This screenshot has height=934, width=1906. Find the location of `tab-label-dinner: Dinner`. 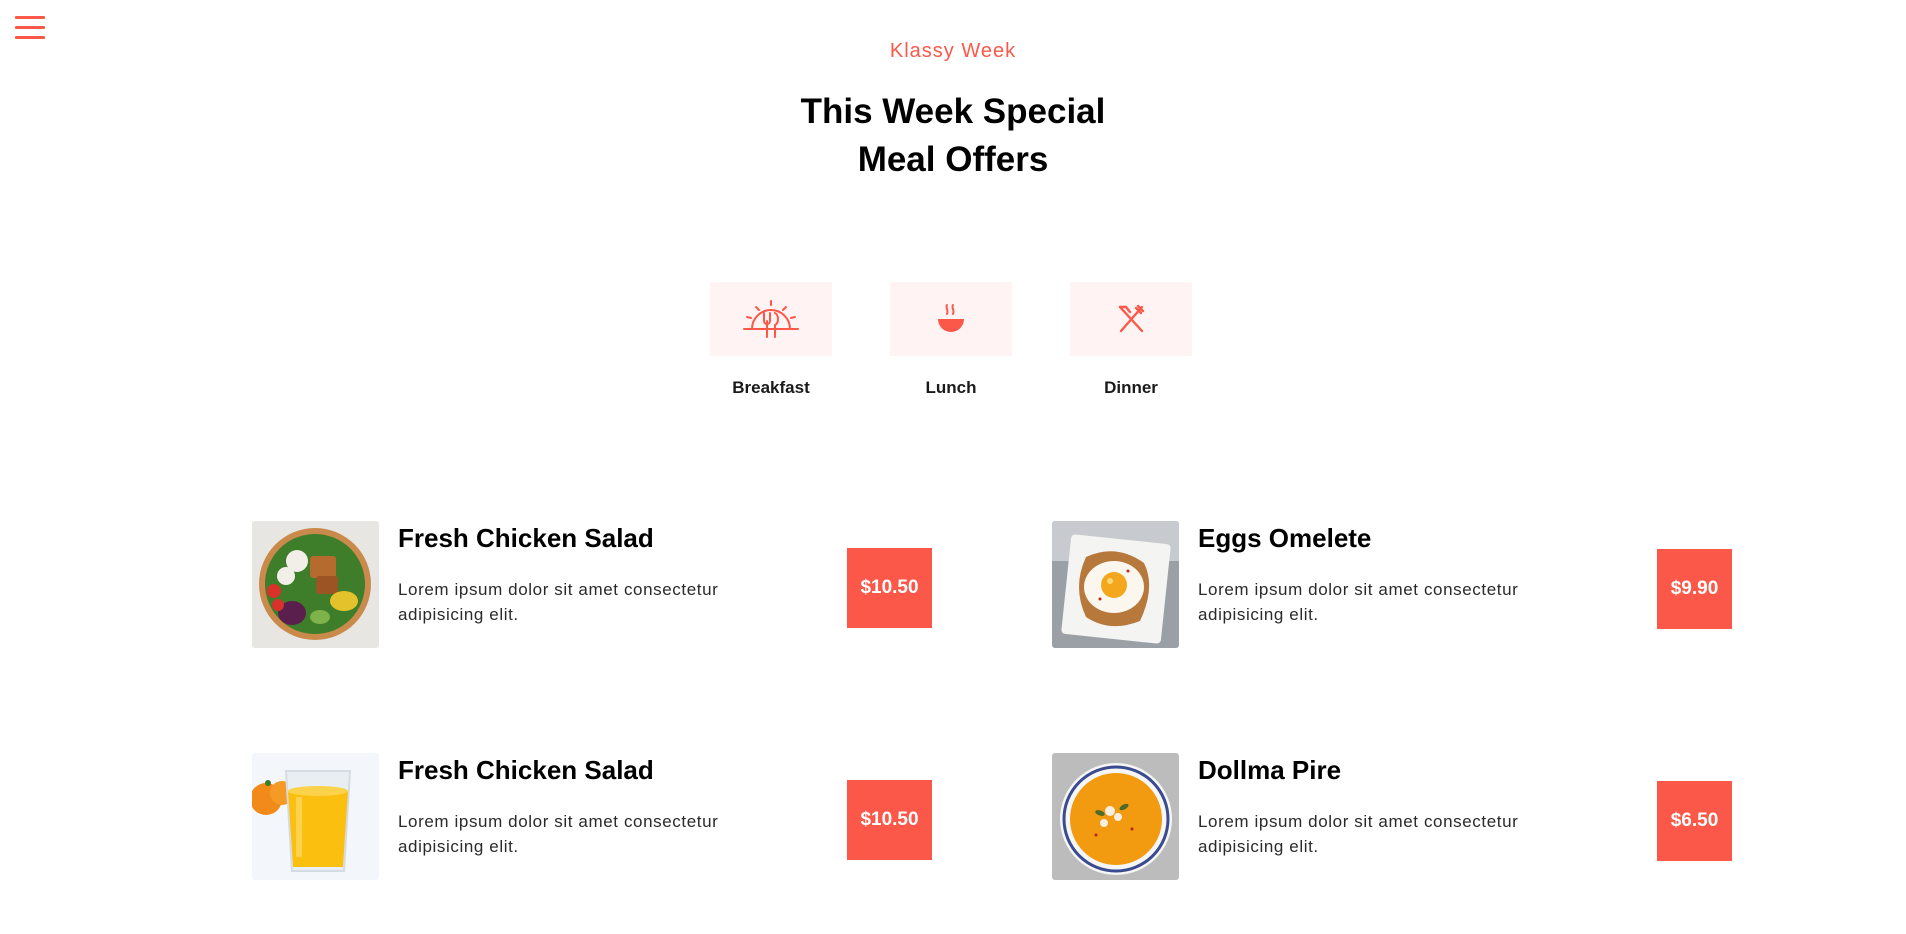

tab-label-dinner: Dinner is located at coordinates (1131, 387).